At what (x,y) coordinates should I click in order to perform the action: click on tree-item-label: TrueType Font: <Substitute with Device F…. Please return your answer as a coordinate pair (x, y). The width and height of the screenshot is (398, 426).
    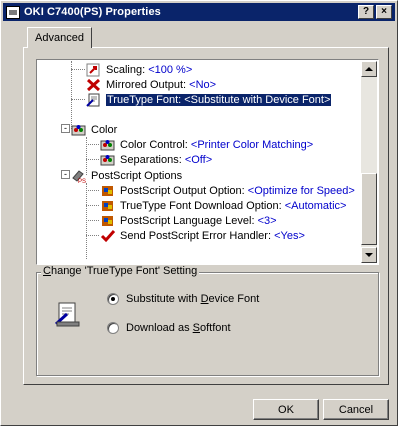
    Looking at the image, I should click on (219, 99).